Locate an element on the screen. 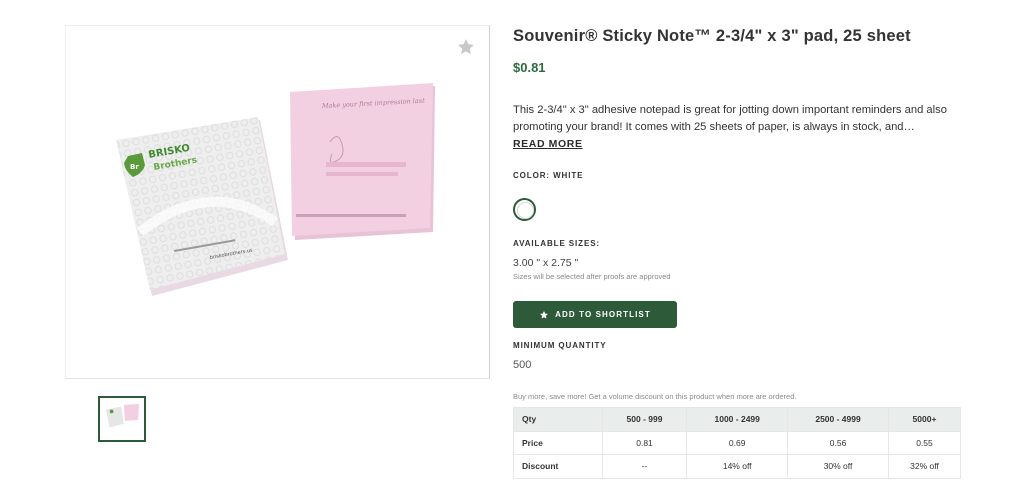 The width and height of the screenshot is (1024, 486). read-more-link: READ MORE is located at coordinates (548, 144).